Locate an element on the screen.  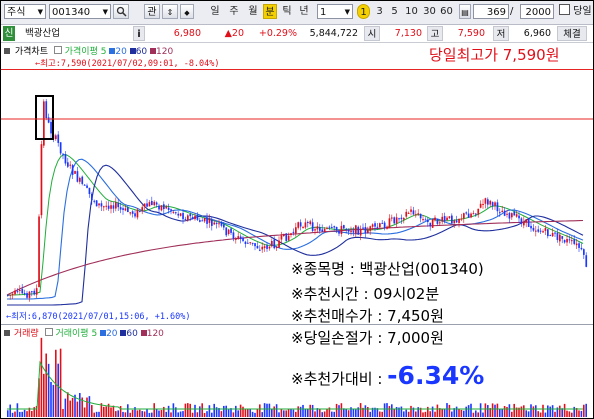
stepper-button: ◆ is located at coordinates (187, 11).